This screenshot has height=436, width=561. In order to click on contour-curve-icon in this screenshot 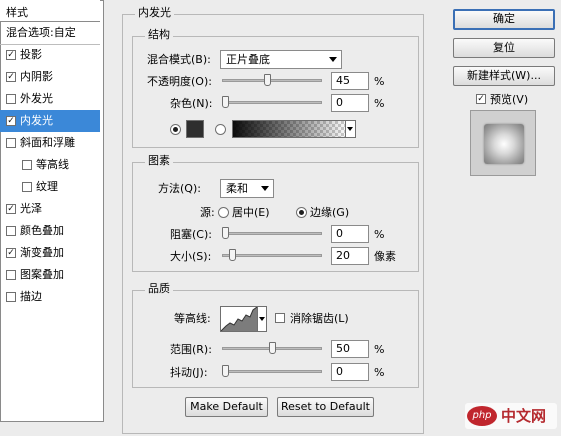, I will do `click(239, 319)`.